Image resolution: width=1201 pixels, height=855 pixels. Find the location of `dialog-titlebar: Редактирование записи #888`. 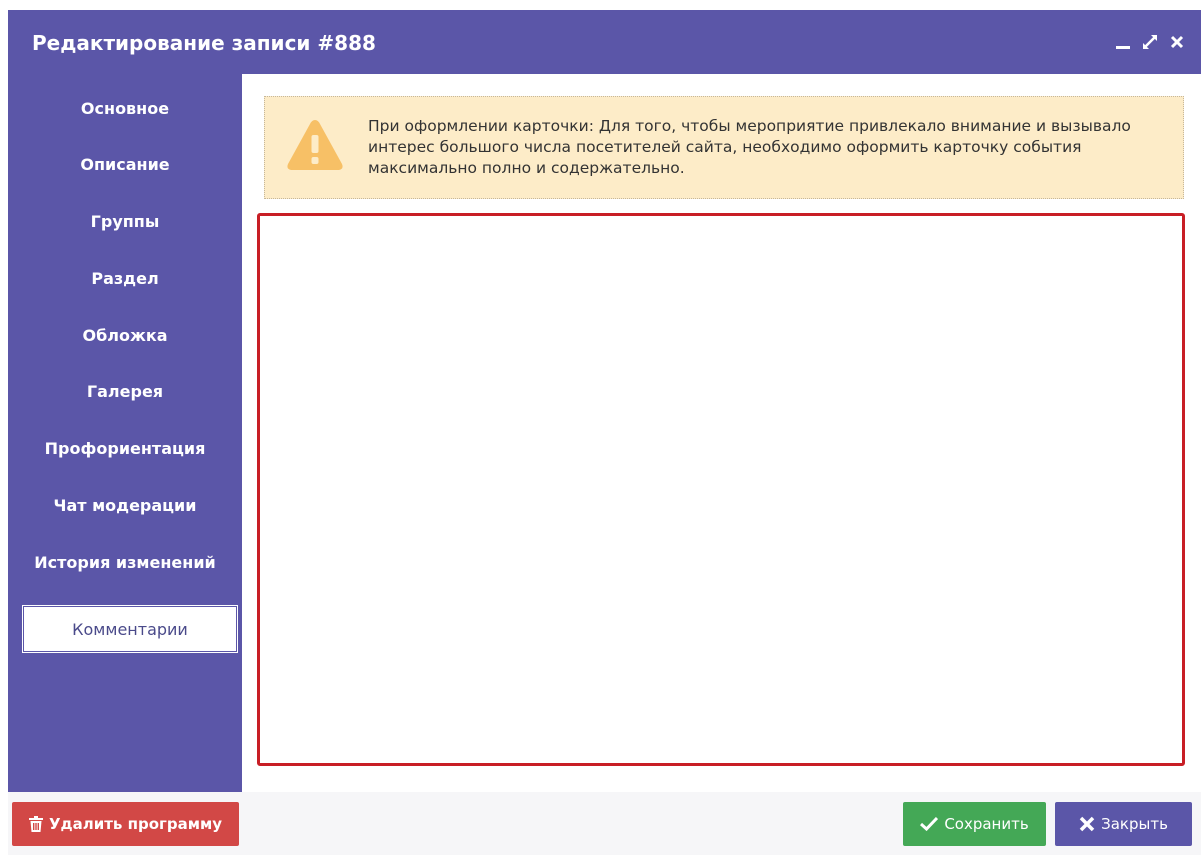

dialog-titlebar: Редактирование записи #888 is located at coordinates (604, 42).